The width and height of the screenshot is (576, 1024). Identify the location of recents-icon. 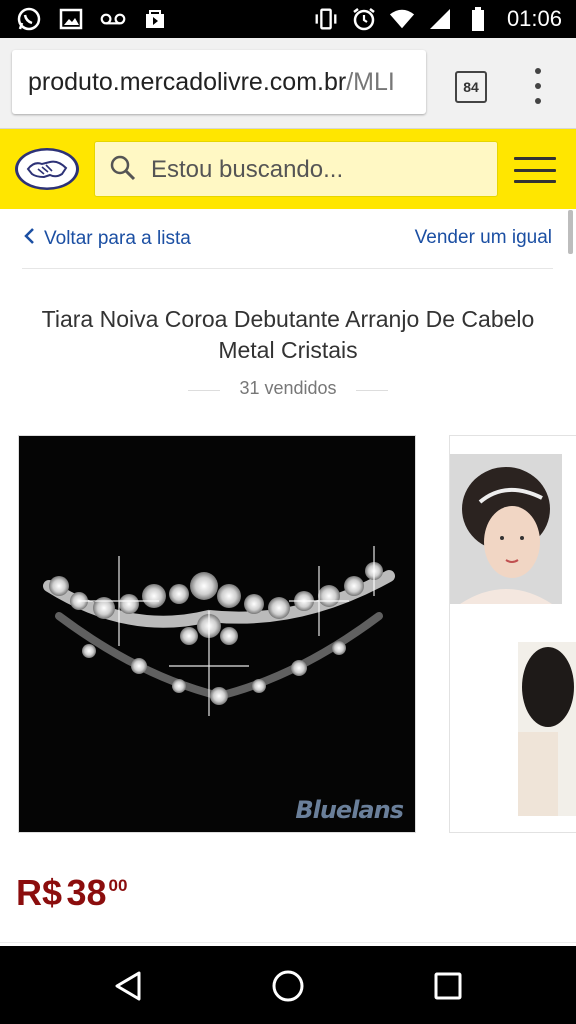
(448, 986).